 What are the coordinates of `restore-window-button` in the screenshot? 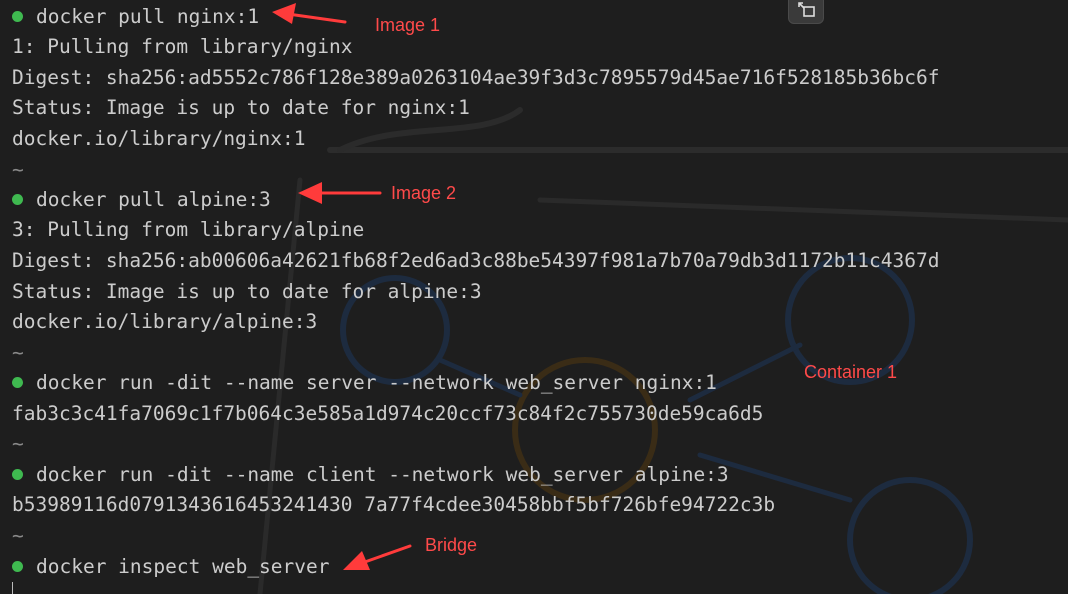 It's located at (806, 12).